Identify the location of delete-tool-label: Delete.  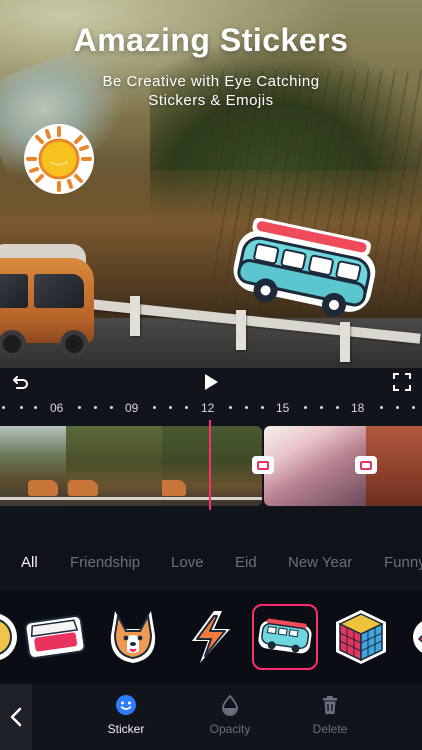
(330, 729).